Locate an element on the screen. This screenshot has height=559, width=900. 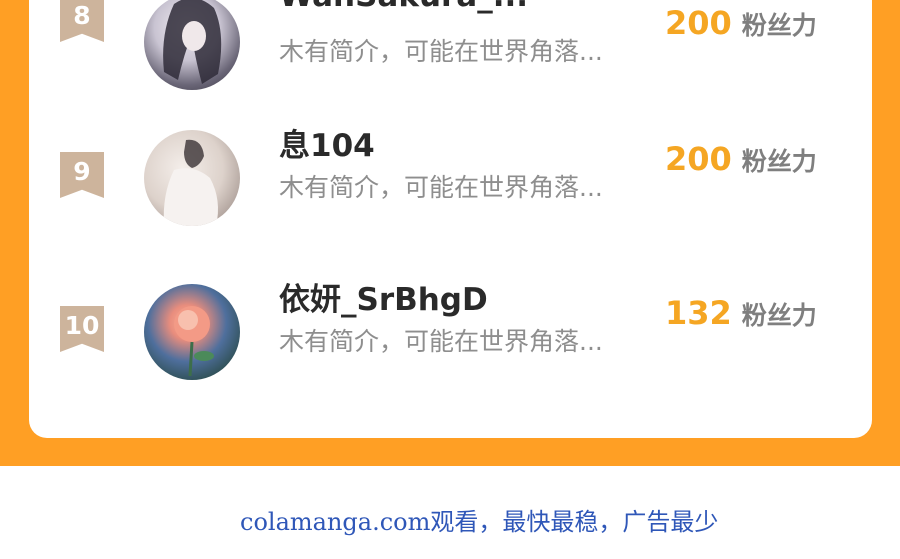
fans-score: 132 粉丝力 is located at coordinates (741, 313).